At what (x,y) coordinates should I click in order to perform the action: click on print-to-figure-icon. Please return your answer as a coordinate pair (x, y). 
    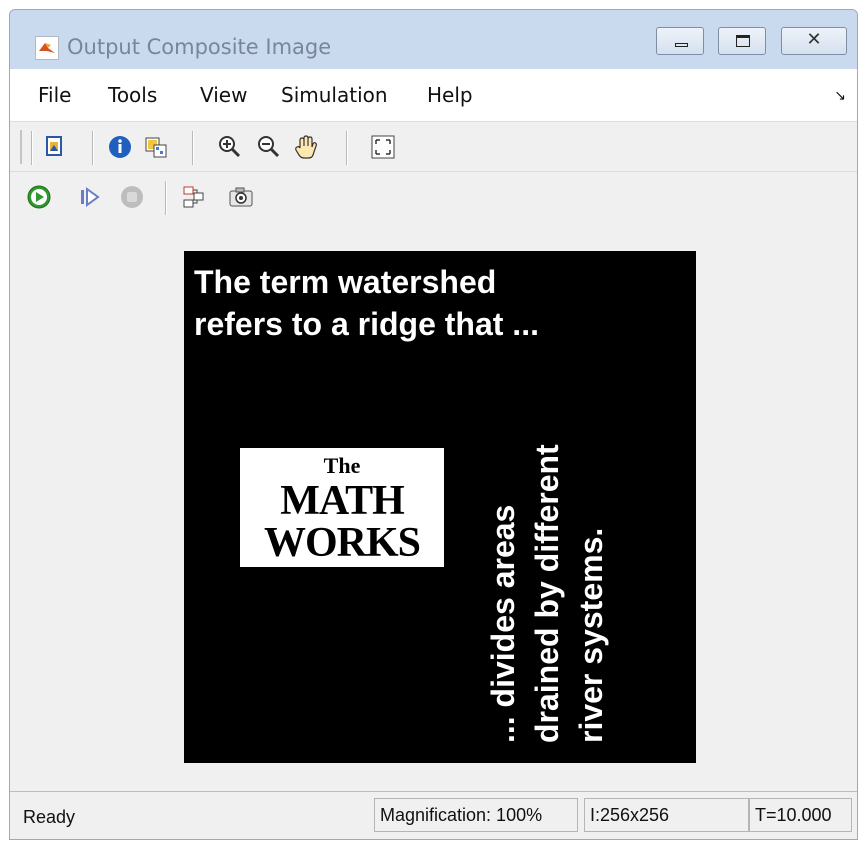
    Looking at the image, I should click on (55, 147).